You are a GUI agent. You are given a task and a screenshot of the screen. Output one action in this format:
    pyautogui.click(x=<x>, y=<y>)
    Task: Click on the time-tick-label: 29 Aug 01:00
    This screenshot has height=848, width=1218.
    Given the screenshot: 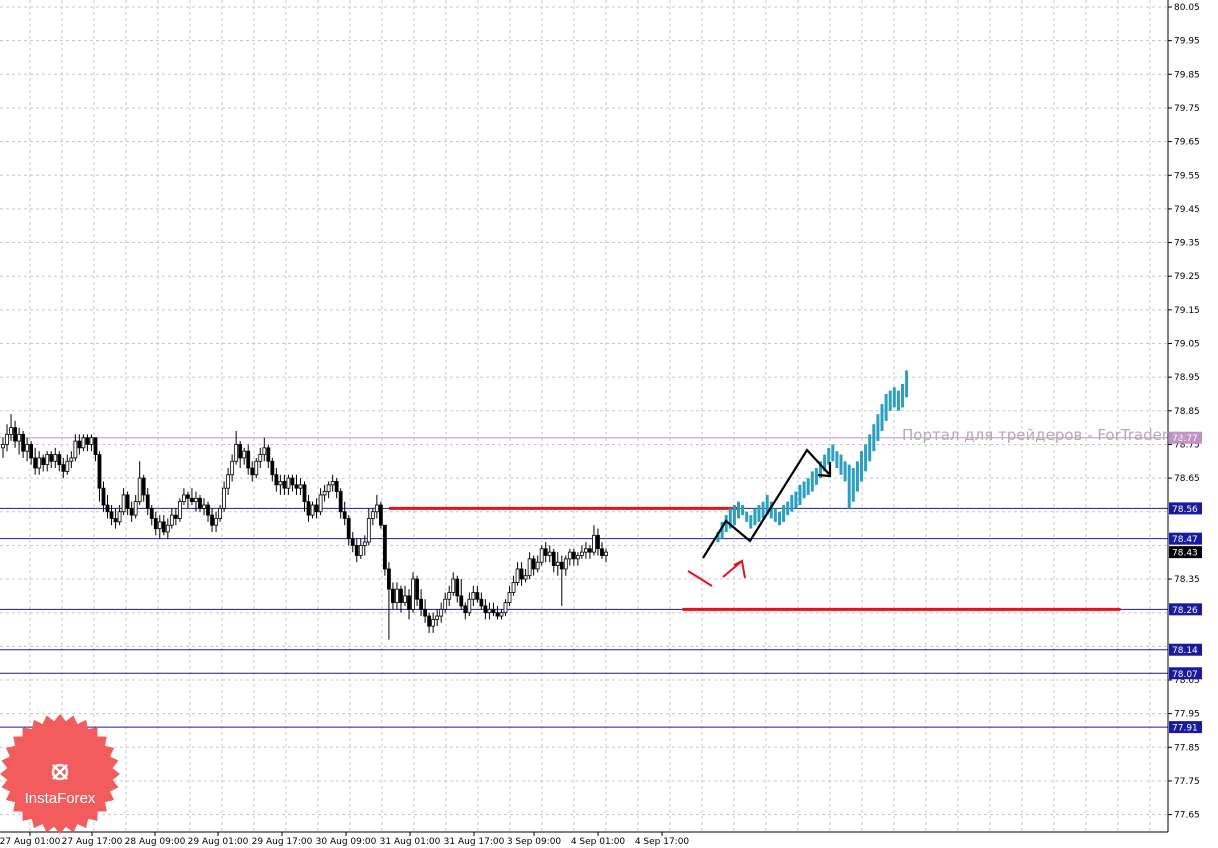 What is the action you would take?
    pyautogui.click(x=218, y=842)
    